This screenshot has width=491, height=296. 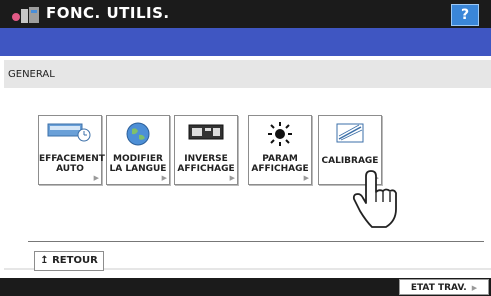 I want to click on back-label: RETOUR, so click(x=75, y=260).